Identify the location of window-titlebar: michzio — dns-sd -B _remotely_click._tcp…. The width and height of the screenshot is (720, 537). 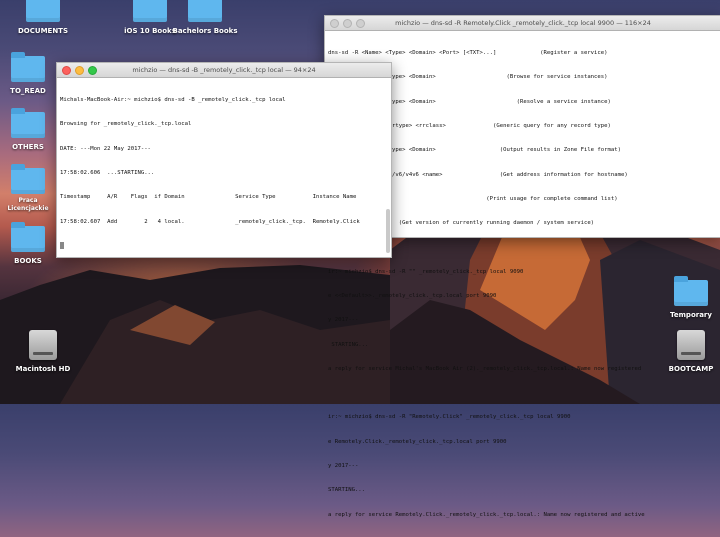
(224, 70).